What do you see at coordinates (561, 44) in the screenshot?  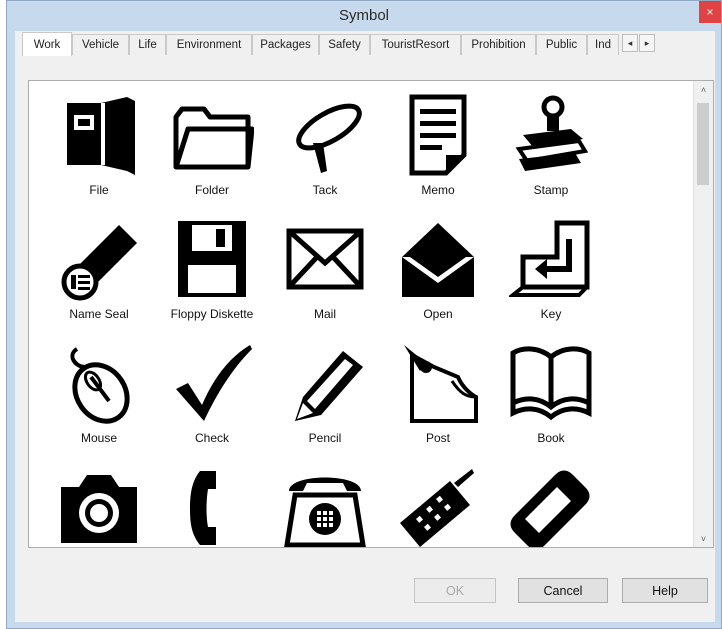 I see `tab-public: Public` at bounding box center [561, 44].